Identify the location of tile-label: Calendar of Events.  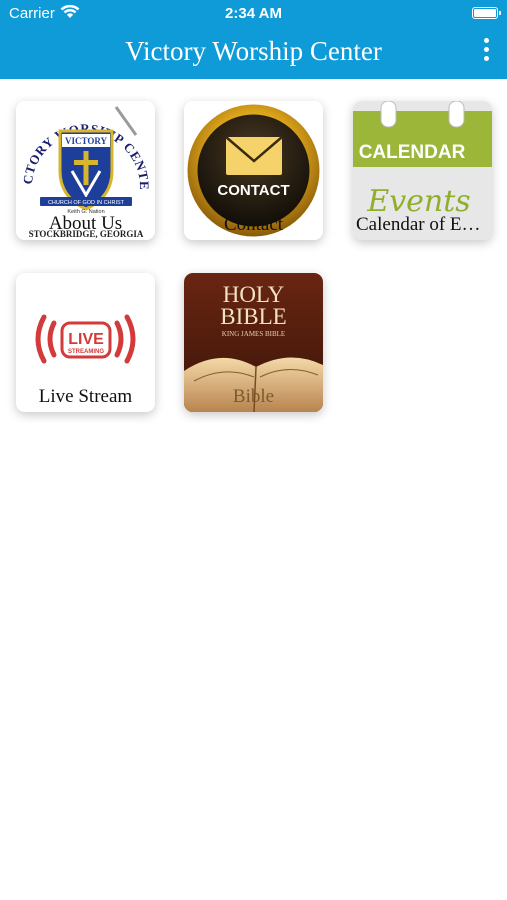
(424, 224).